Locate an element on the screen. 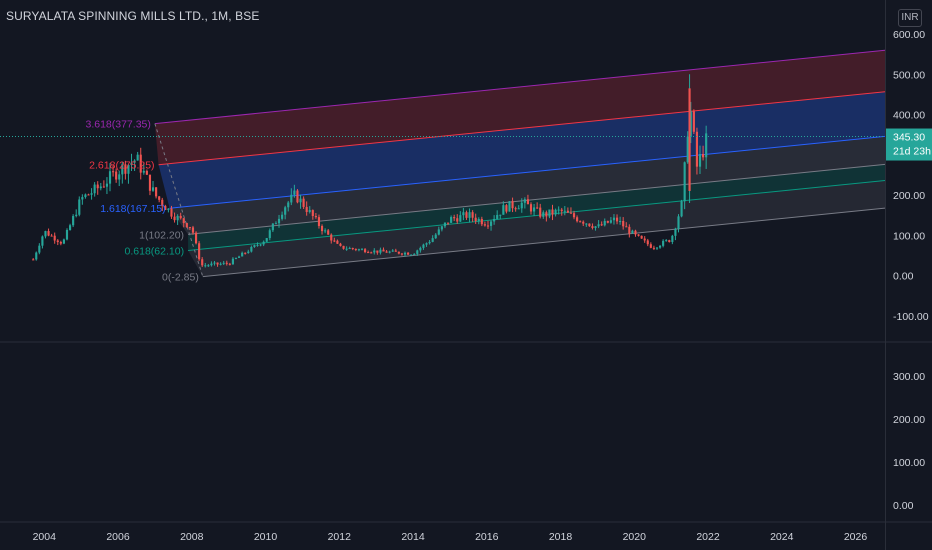 Image resolution: width=932 pixels, height=550 pixels. time-tick-label: 2010 is located at coordinates (266, 537).